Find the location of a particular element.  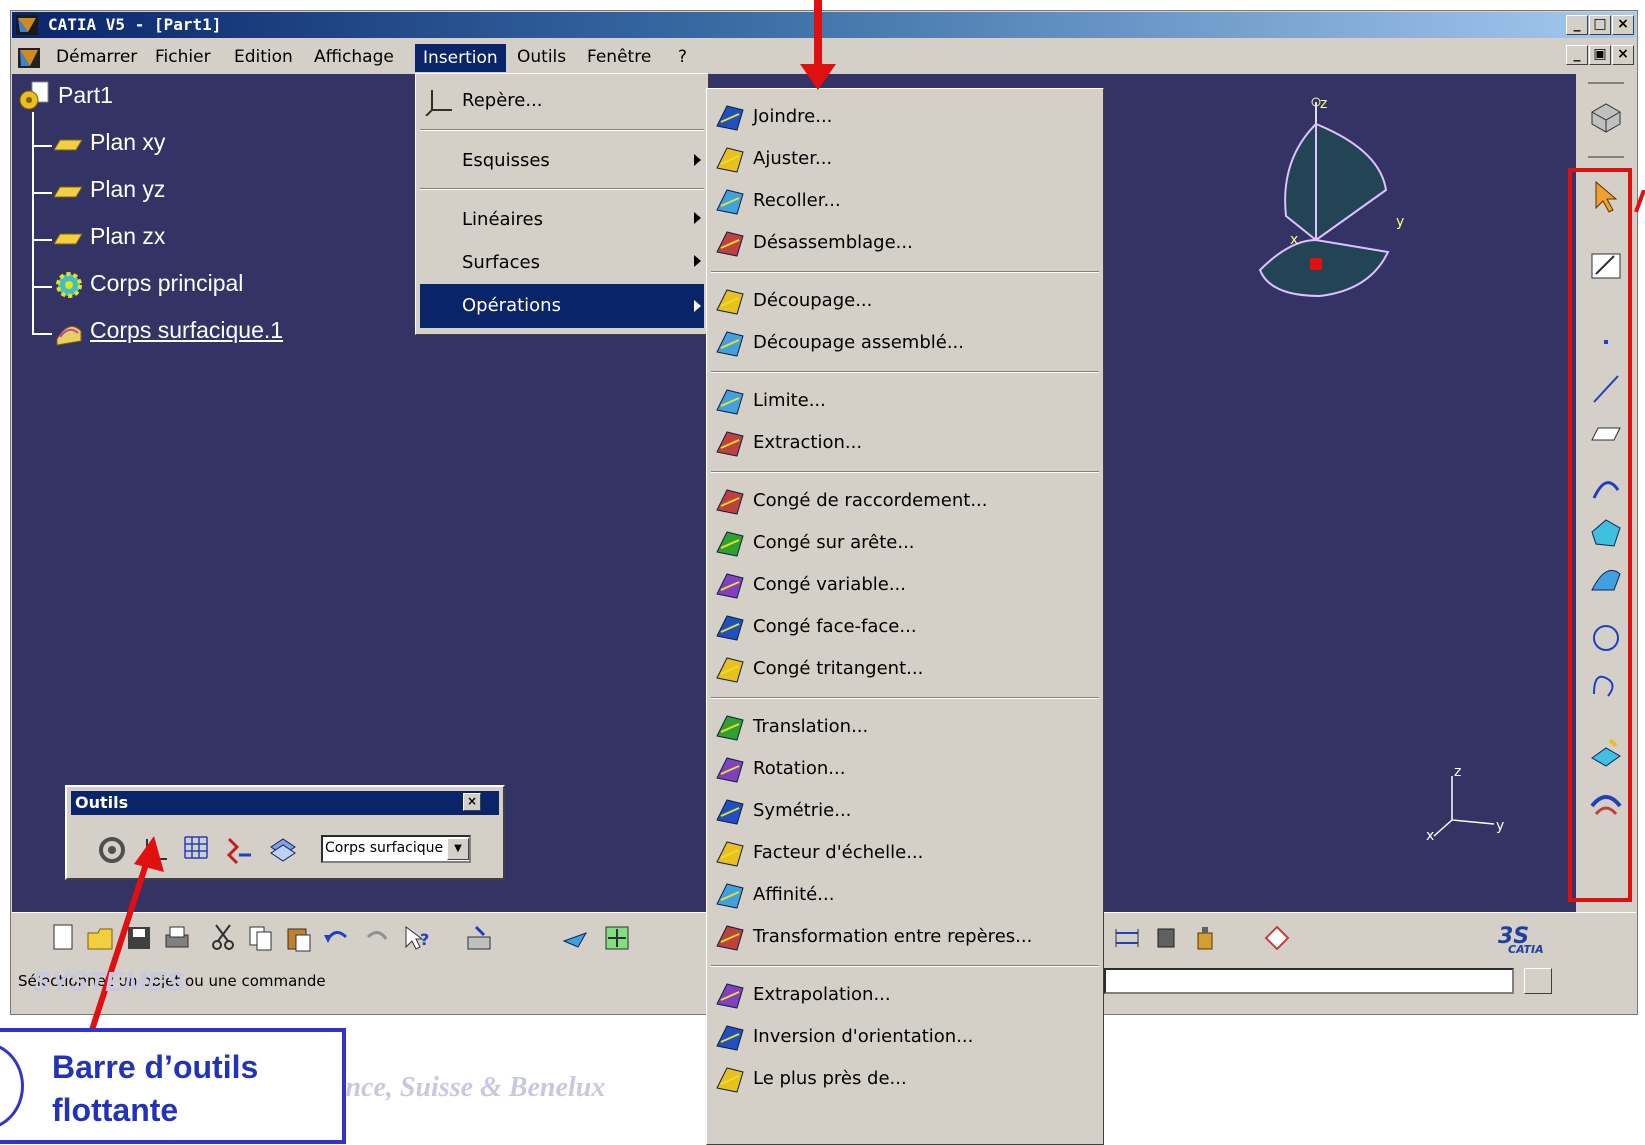

menu-item-operations: Opérations is located at coordinates (511, 305).